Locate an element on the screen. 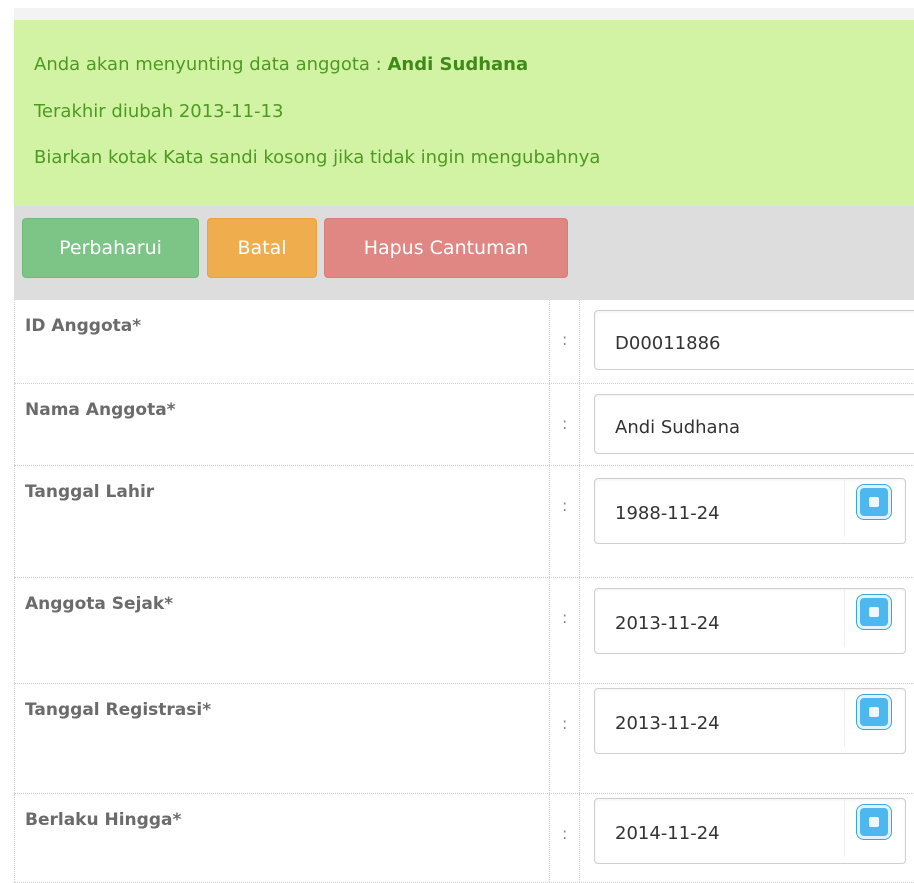  form-row-valid-until: Berlaku Hingga* : 2014-11-24 is located at coordinates (464, 838).